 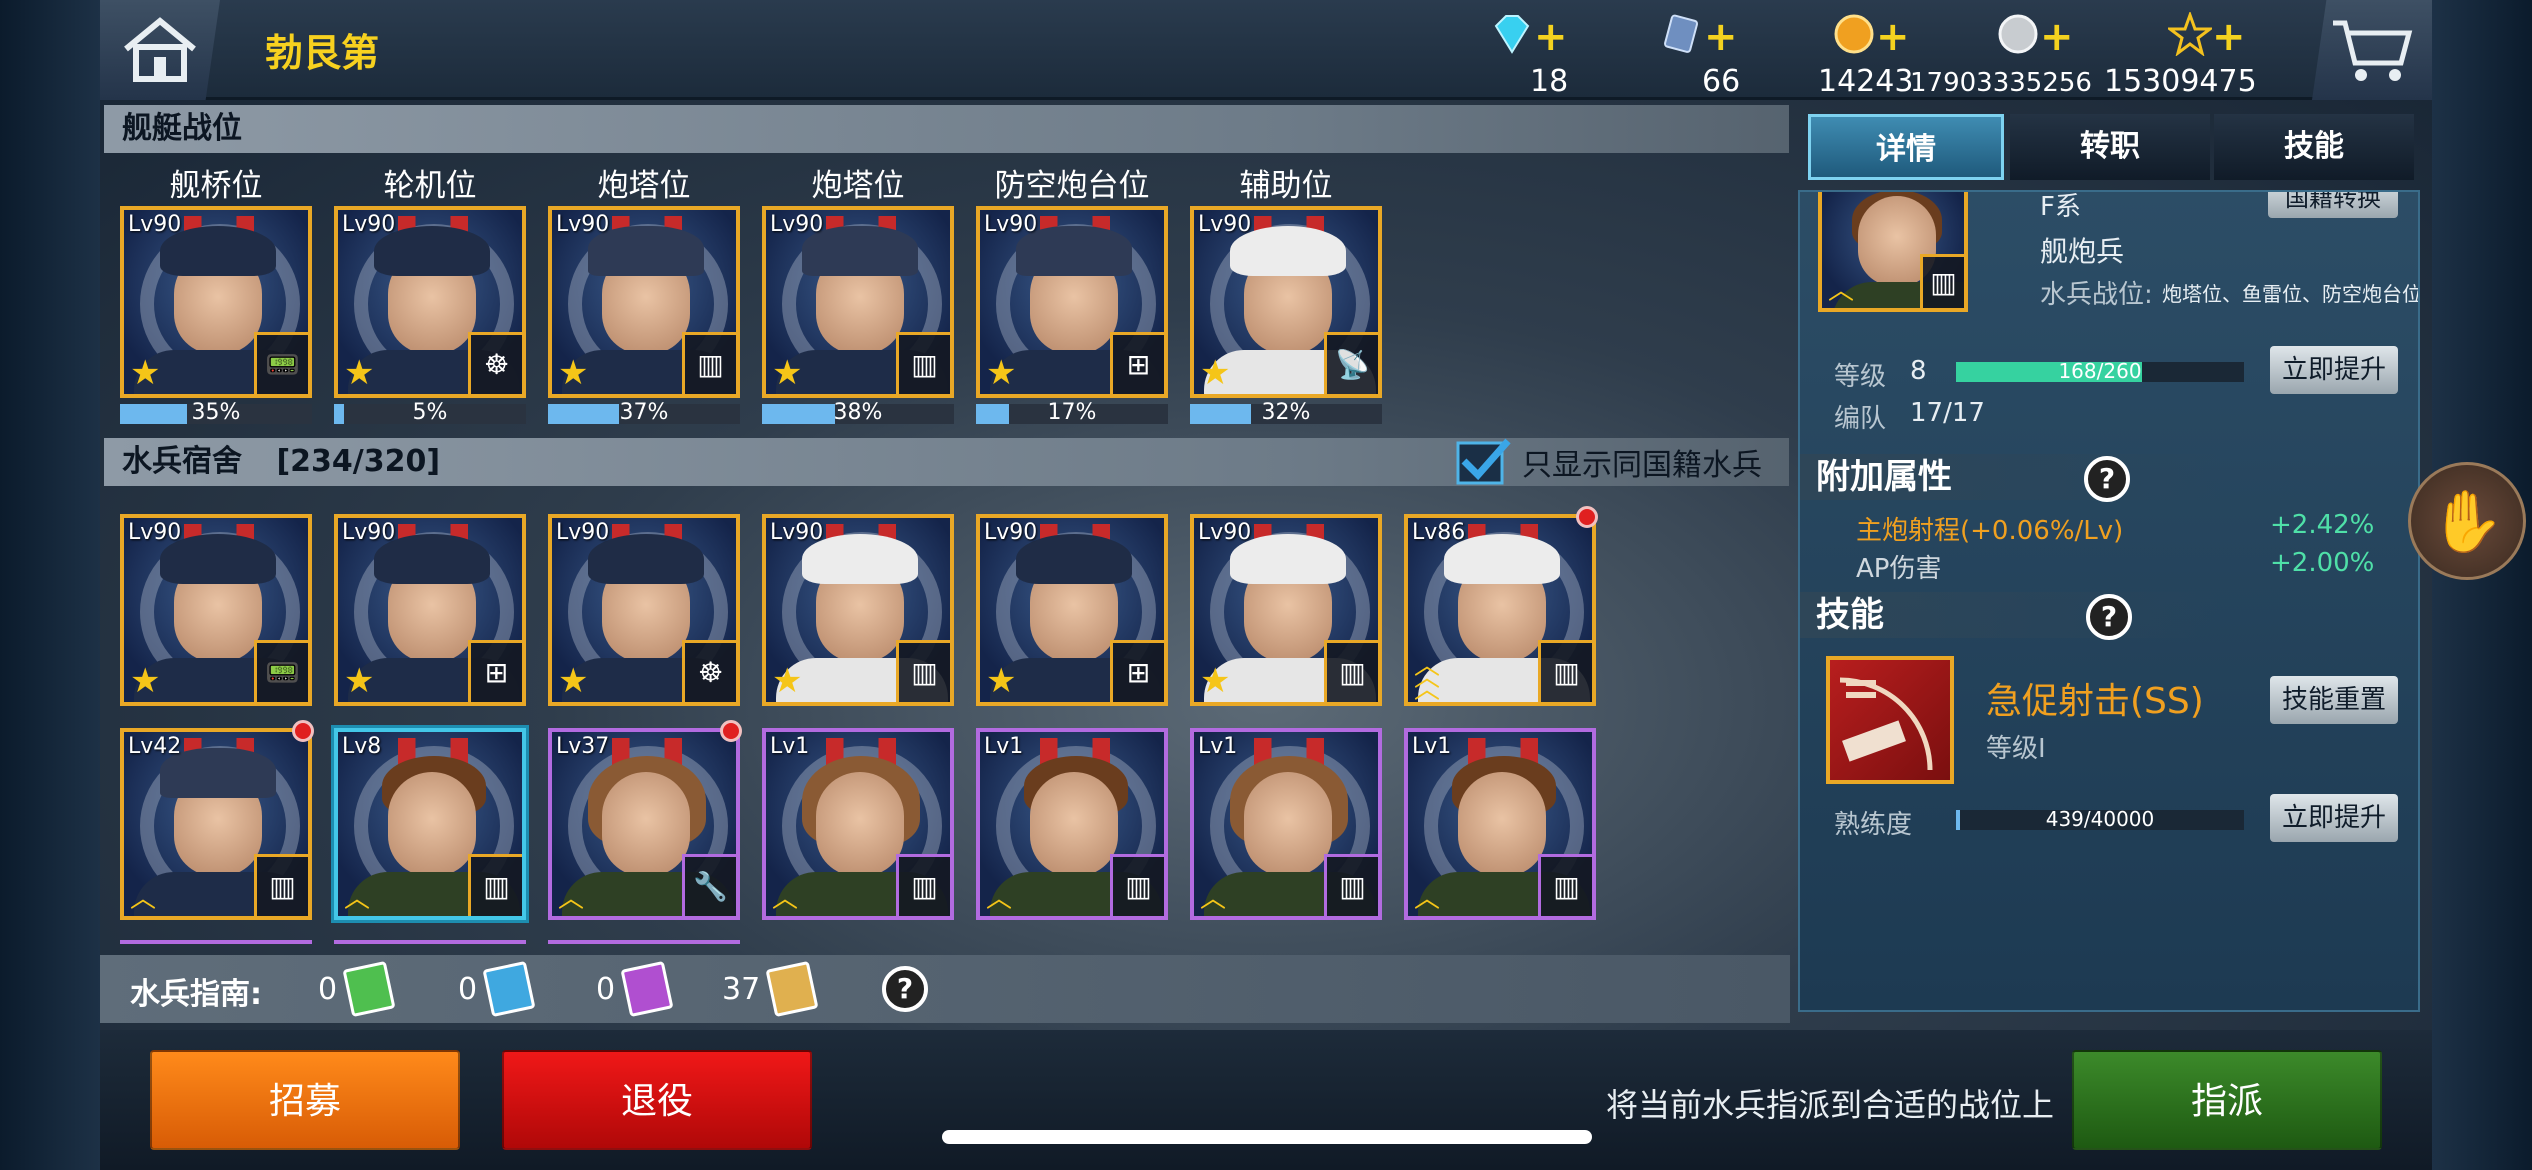 What do you see at coordinates (905, 989) in the screenshot?
I see `guide-help-icon: ?` at bounding box center [905, 989].